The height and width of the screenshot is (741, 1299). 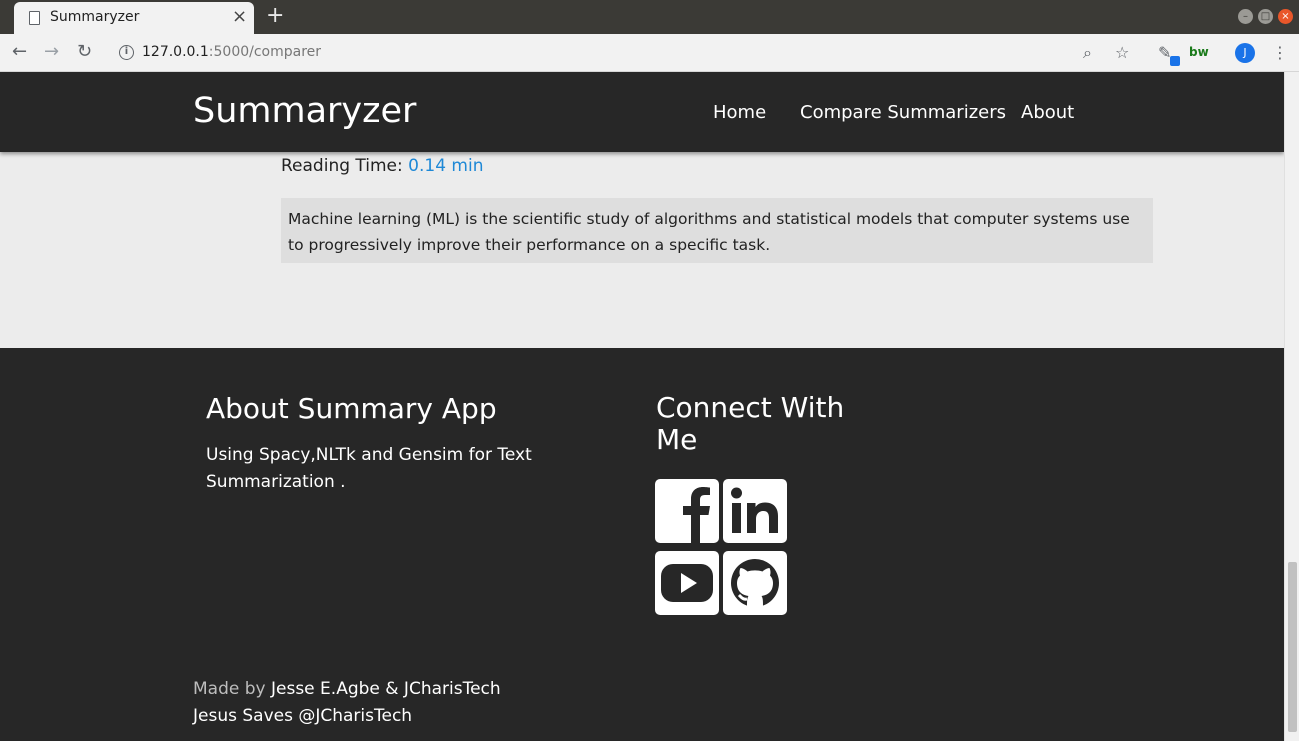 I want to click on new-tab-icon: +, so click(x=275, y=16).